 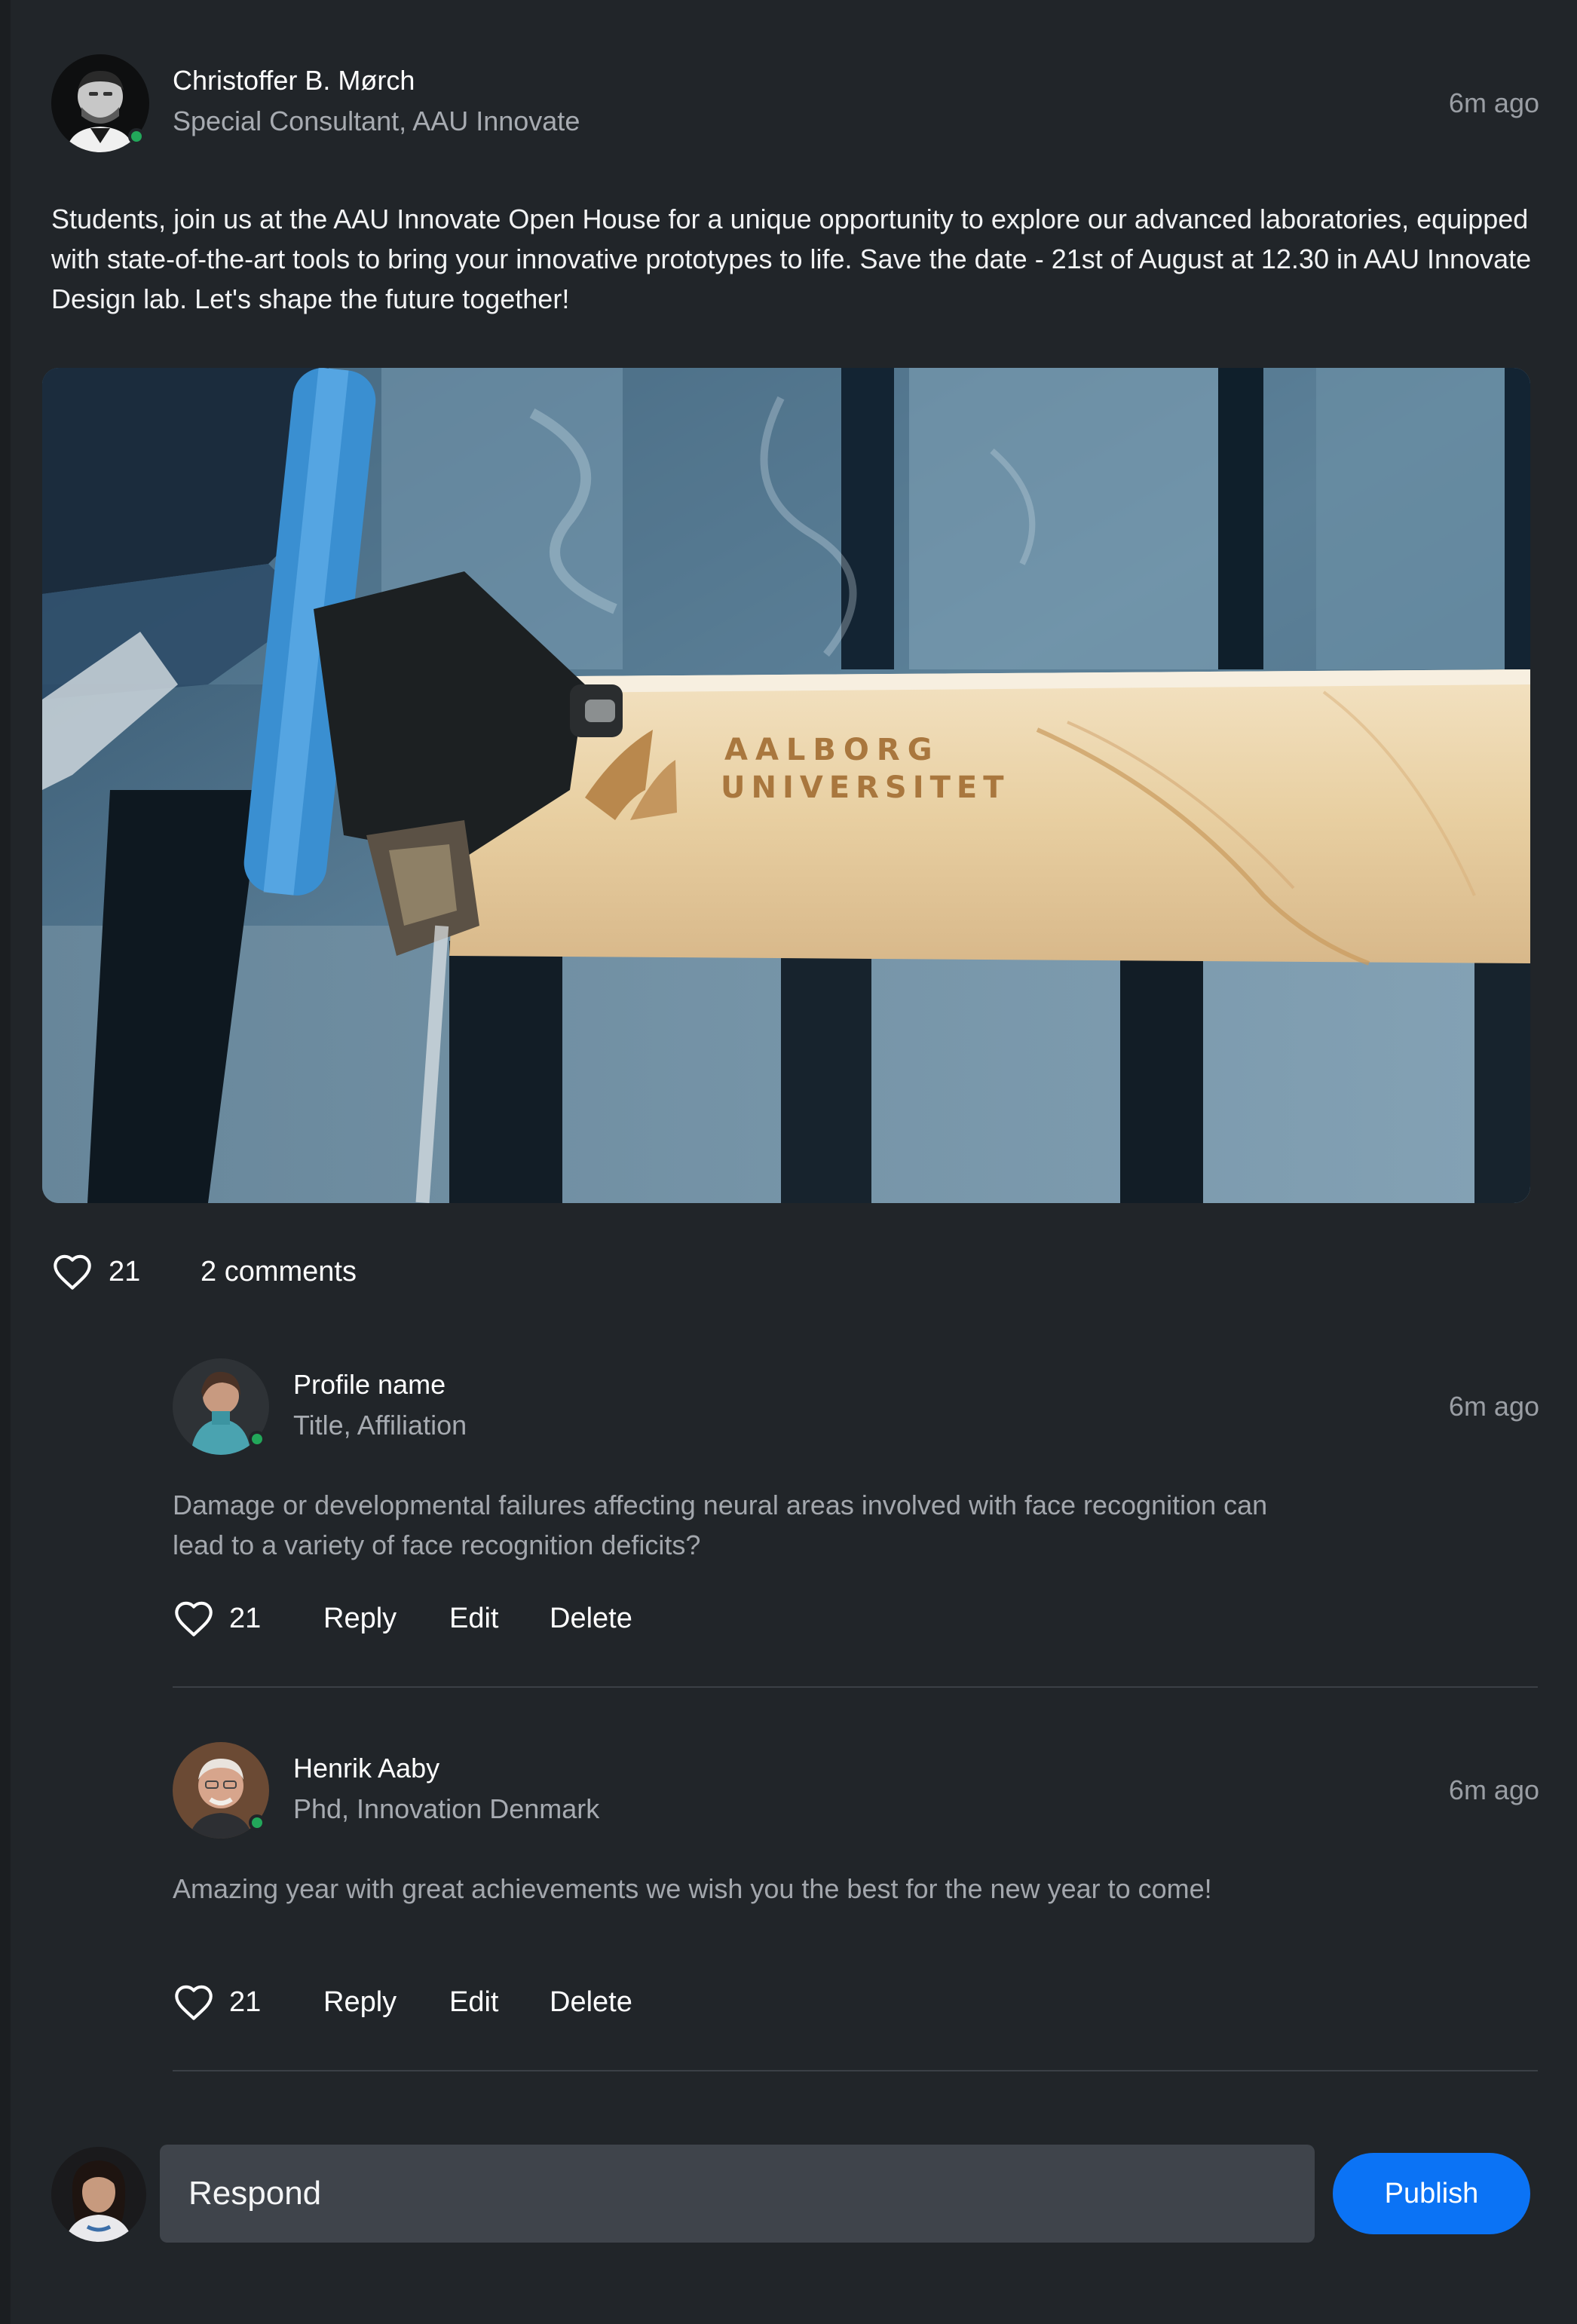 I want to click on comment-author-name: Profile name, so click(x=369, y=1385).